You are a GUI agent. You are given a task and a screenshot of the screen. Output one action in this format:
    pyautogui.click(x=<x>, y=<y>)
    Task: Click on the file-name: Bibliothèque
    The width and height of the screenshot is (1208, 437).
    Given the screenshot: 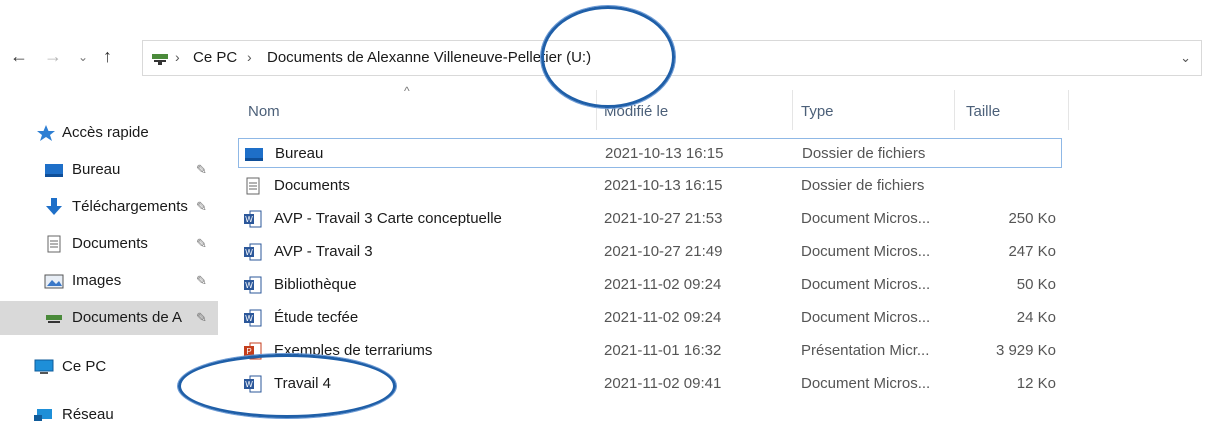 What is the action you would take?
    pyautogui.click(x=315, y=284)
    